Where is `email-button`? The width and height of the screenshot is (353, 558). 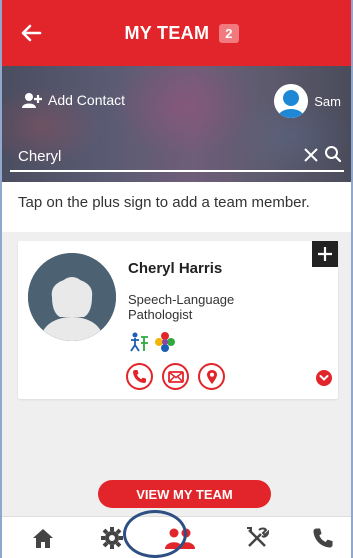 email-button is located at coordinates (175, 376).